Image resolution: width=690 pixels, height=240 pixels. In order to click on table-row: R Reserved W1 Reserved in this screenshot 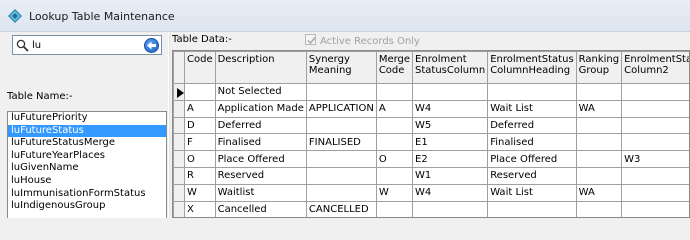, I will do `click(431, 175)`.